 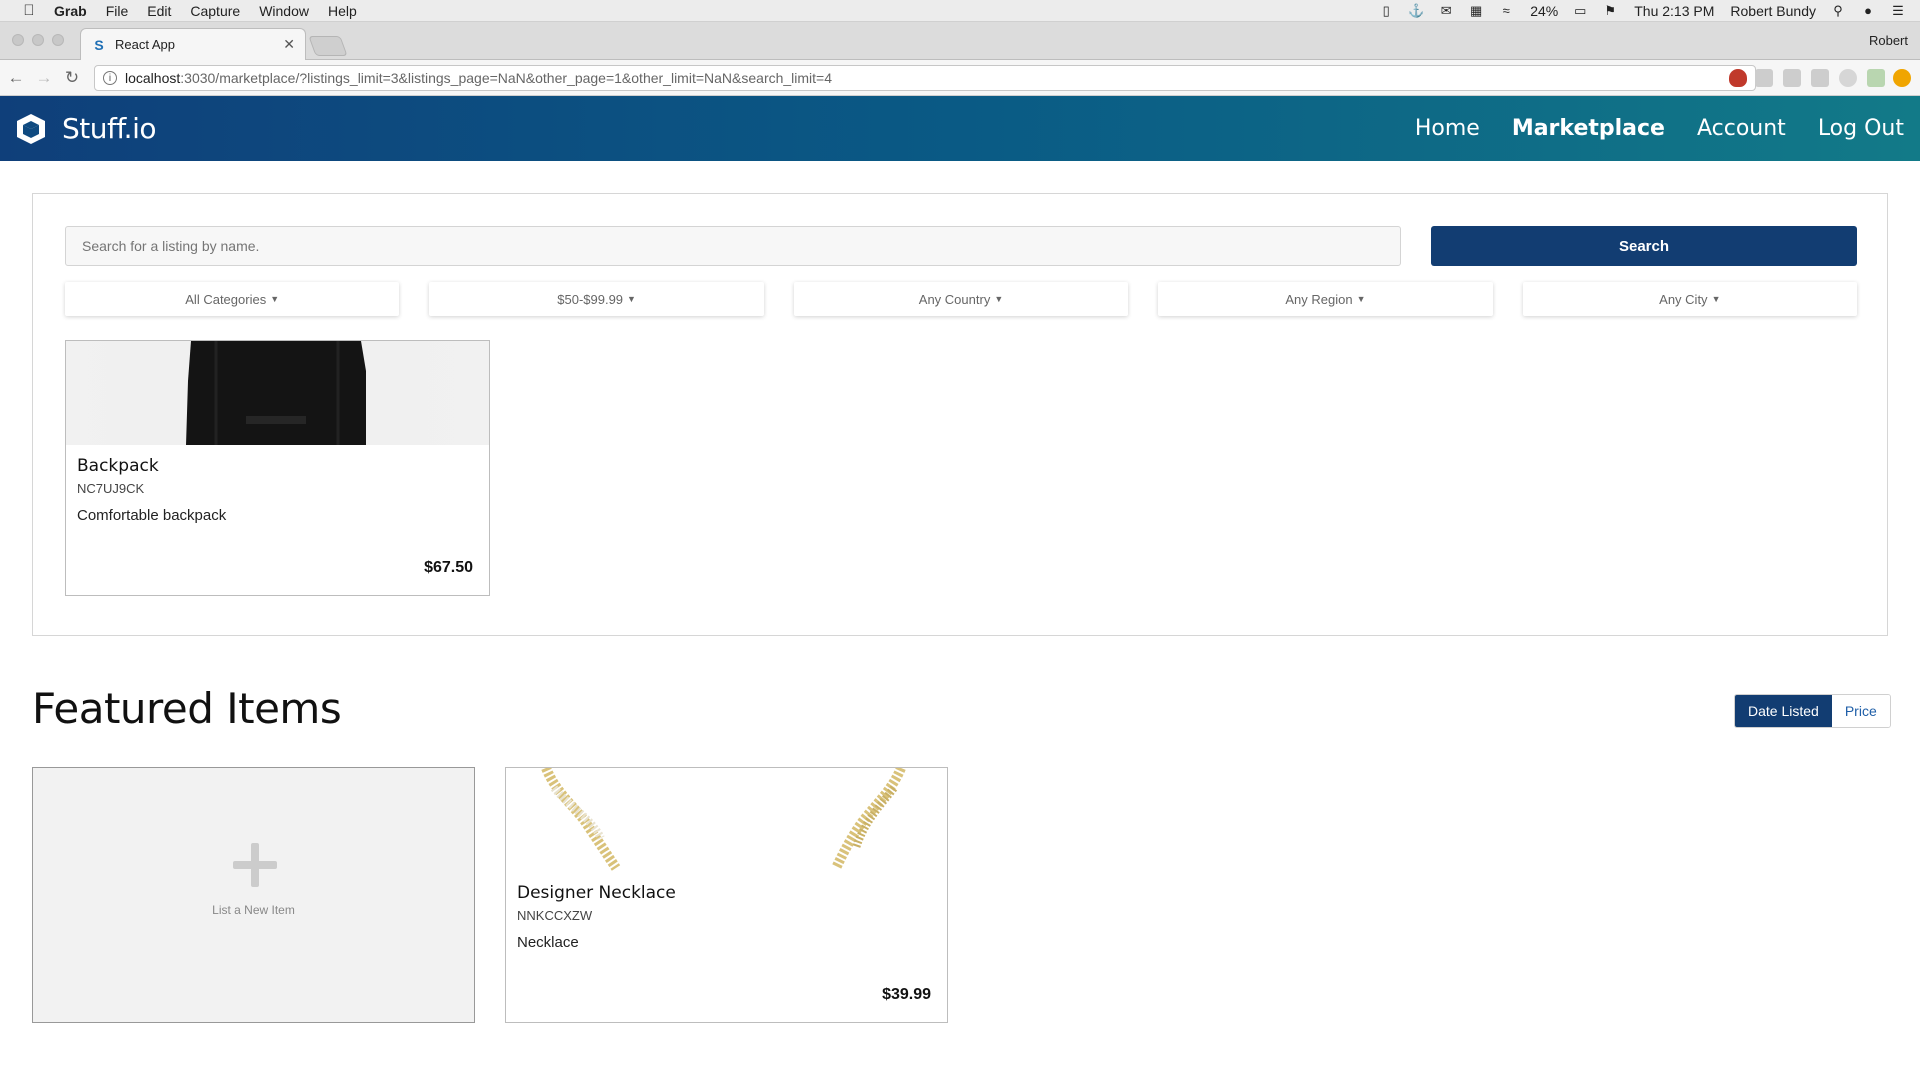 I want to click on listing-price: $67.50, so click(x=448, y=567).